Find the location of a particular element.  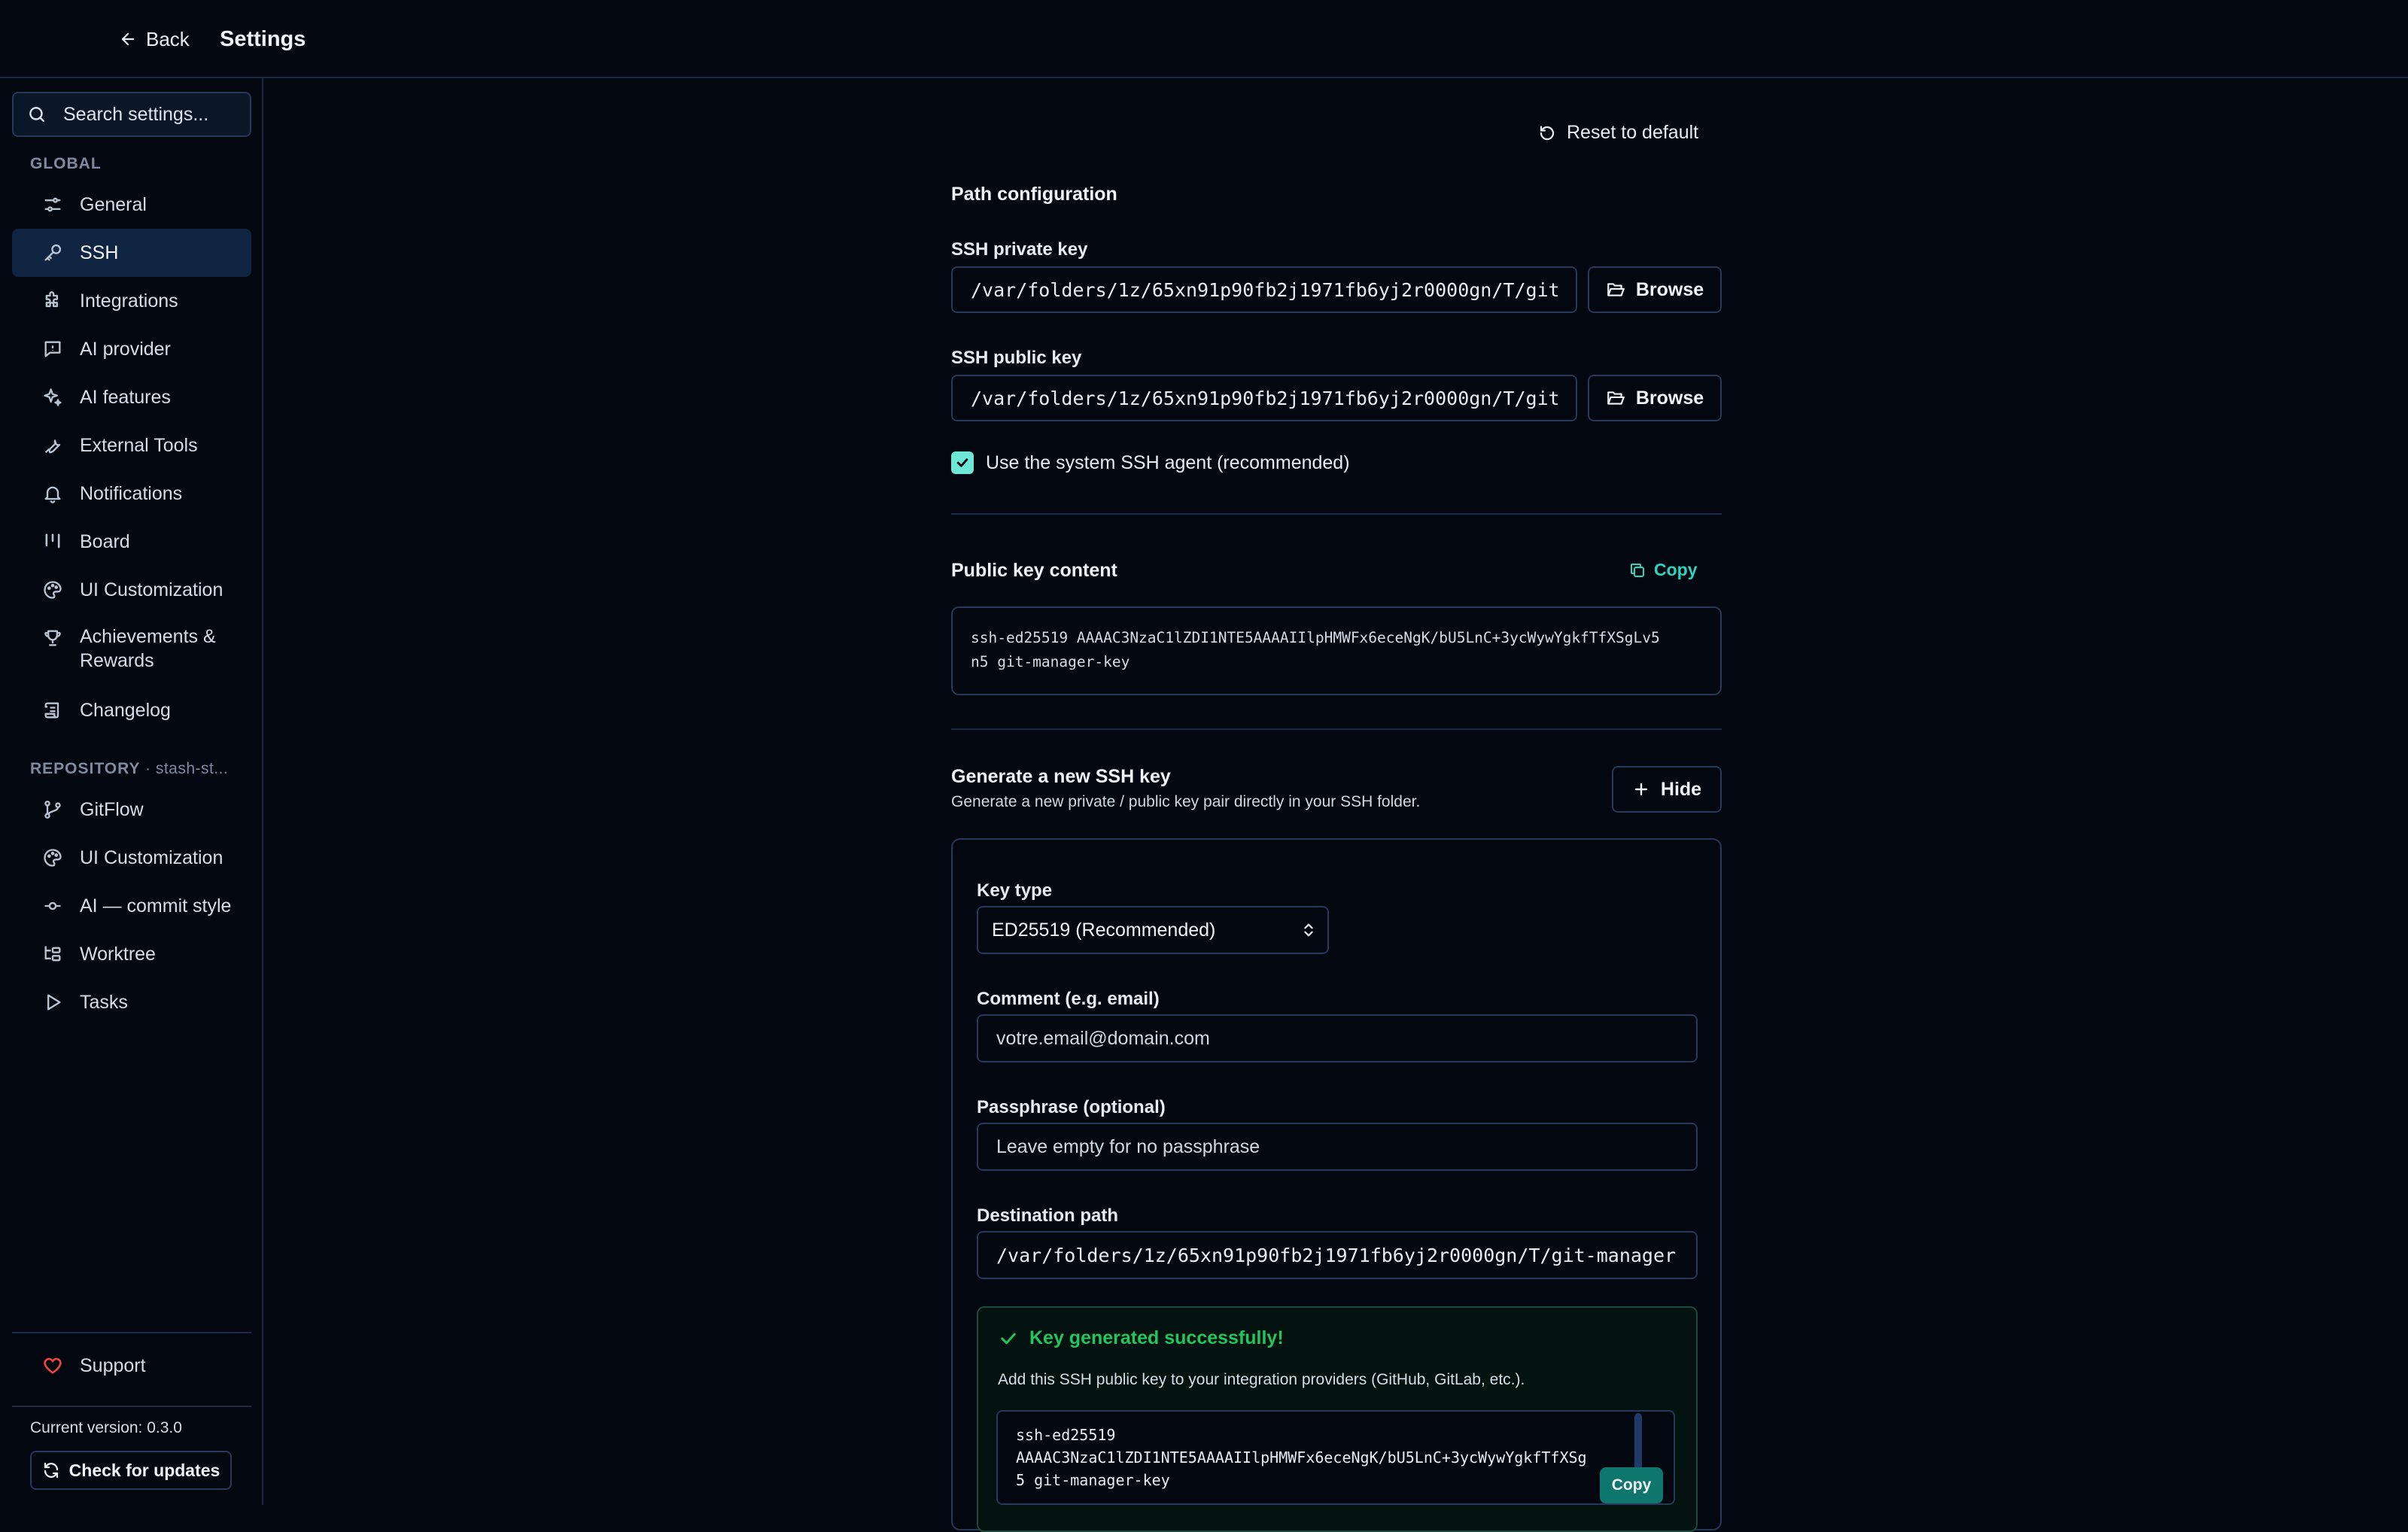

copy-icon is located at coordinates (1637, 570).